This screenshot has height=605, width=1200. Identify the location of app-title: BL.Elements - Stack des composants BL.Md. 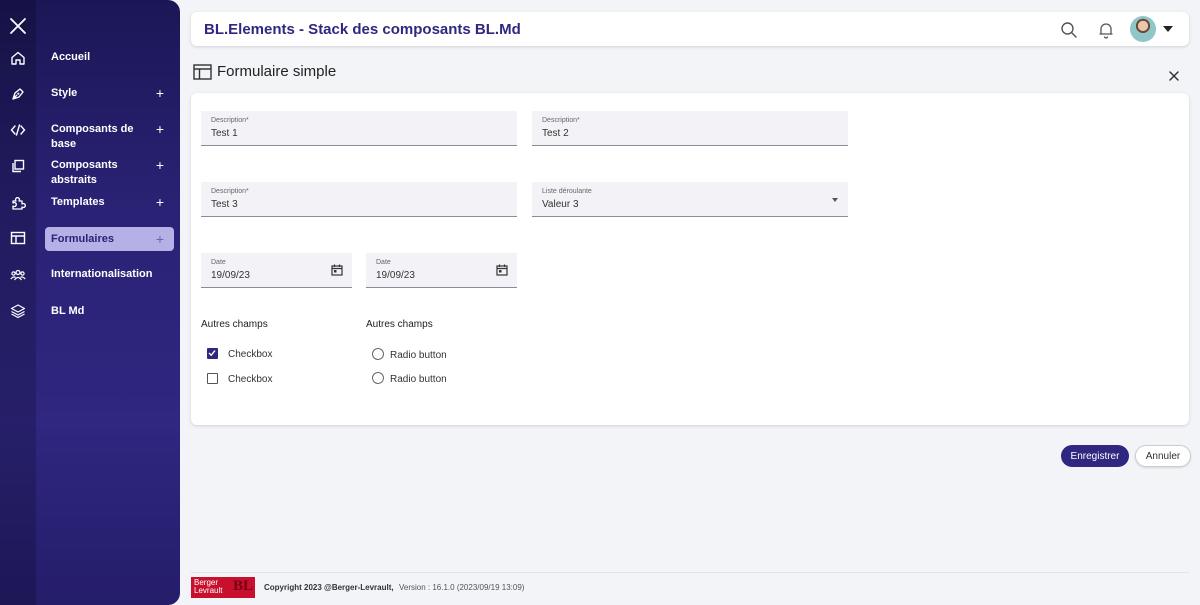
(362, 29).